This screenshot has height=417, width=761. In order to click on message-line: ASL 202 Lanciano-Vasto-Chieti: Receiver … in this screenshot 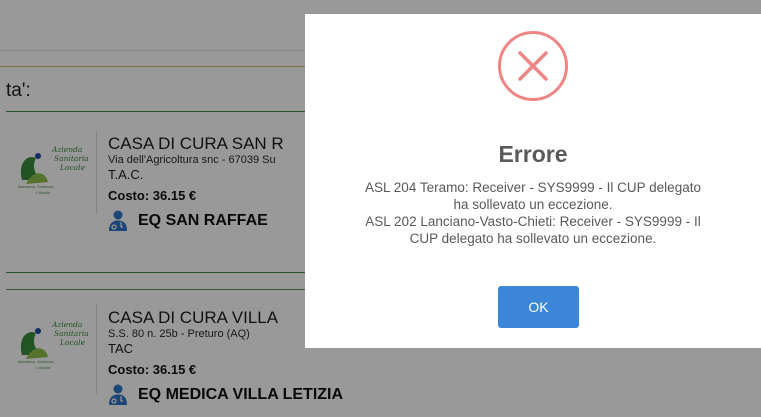, I will do `click(533, 221)`.